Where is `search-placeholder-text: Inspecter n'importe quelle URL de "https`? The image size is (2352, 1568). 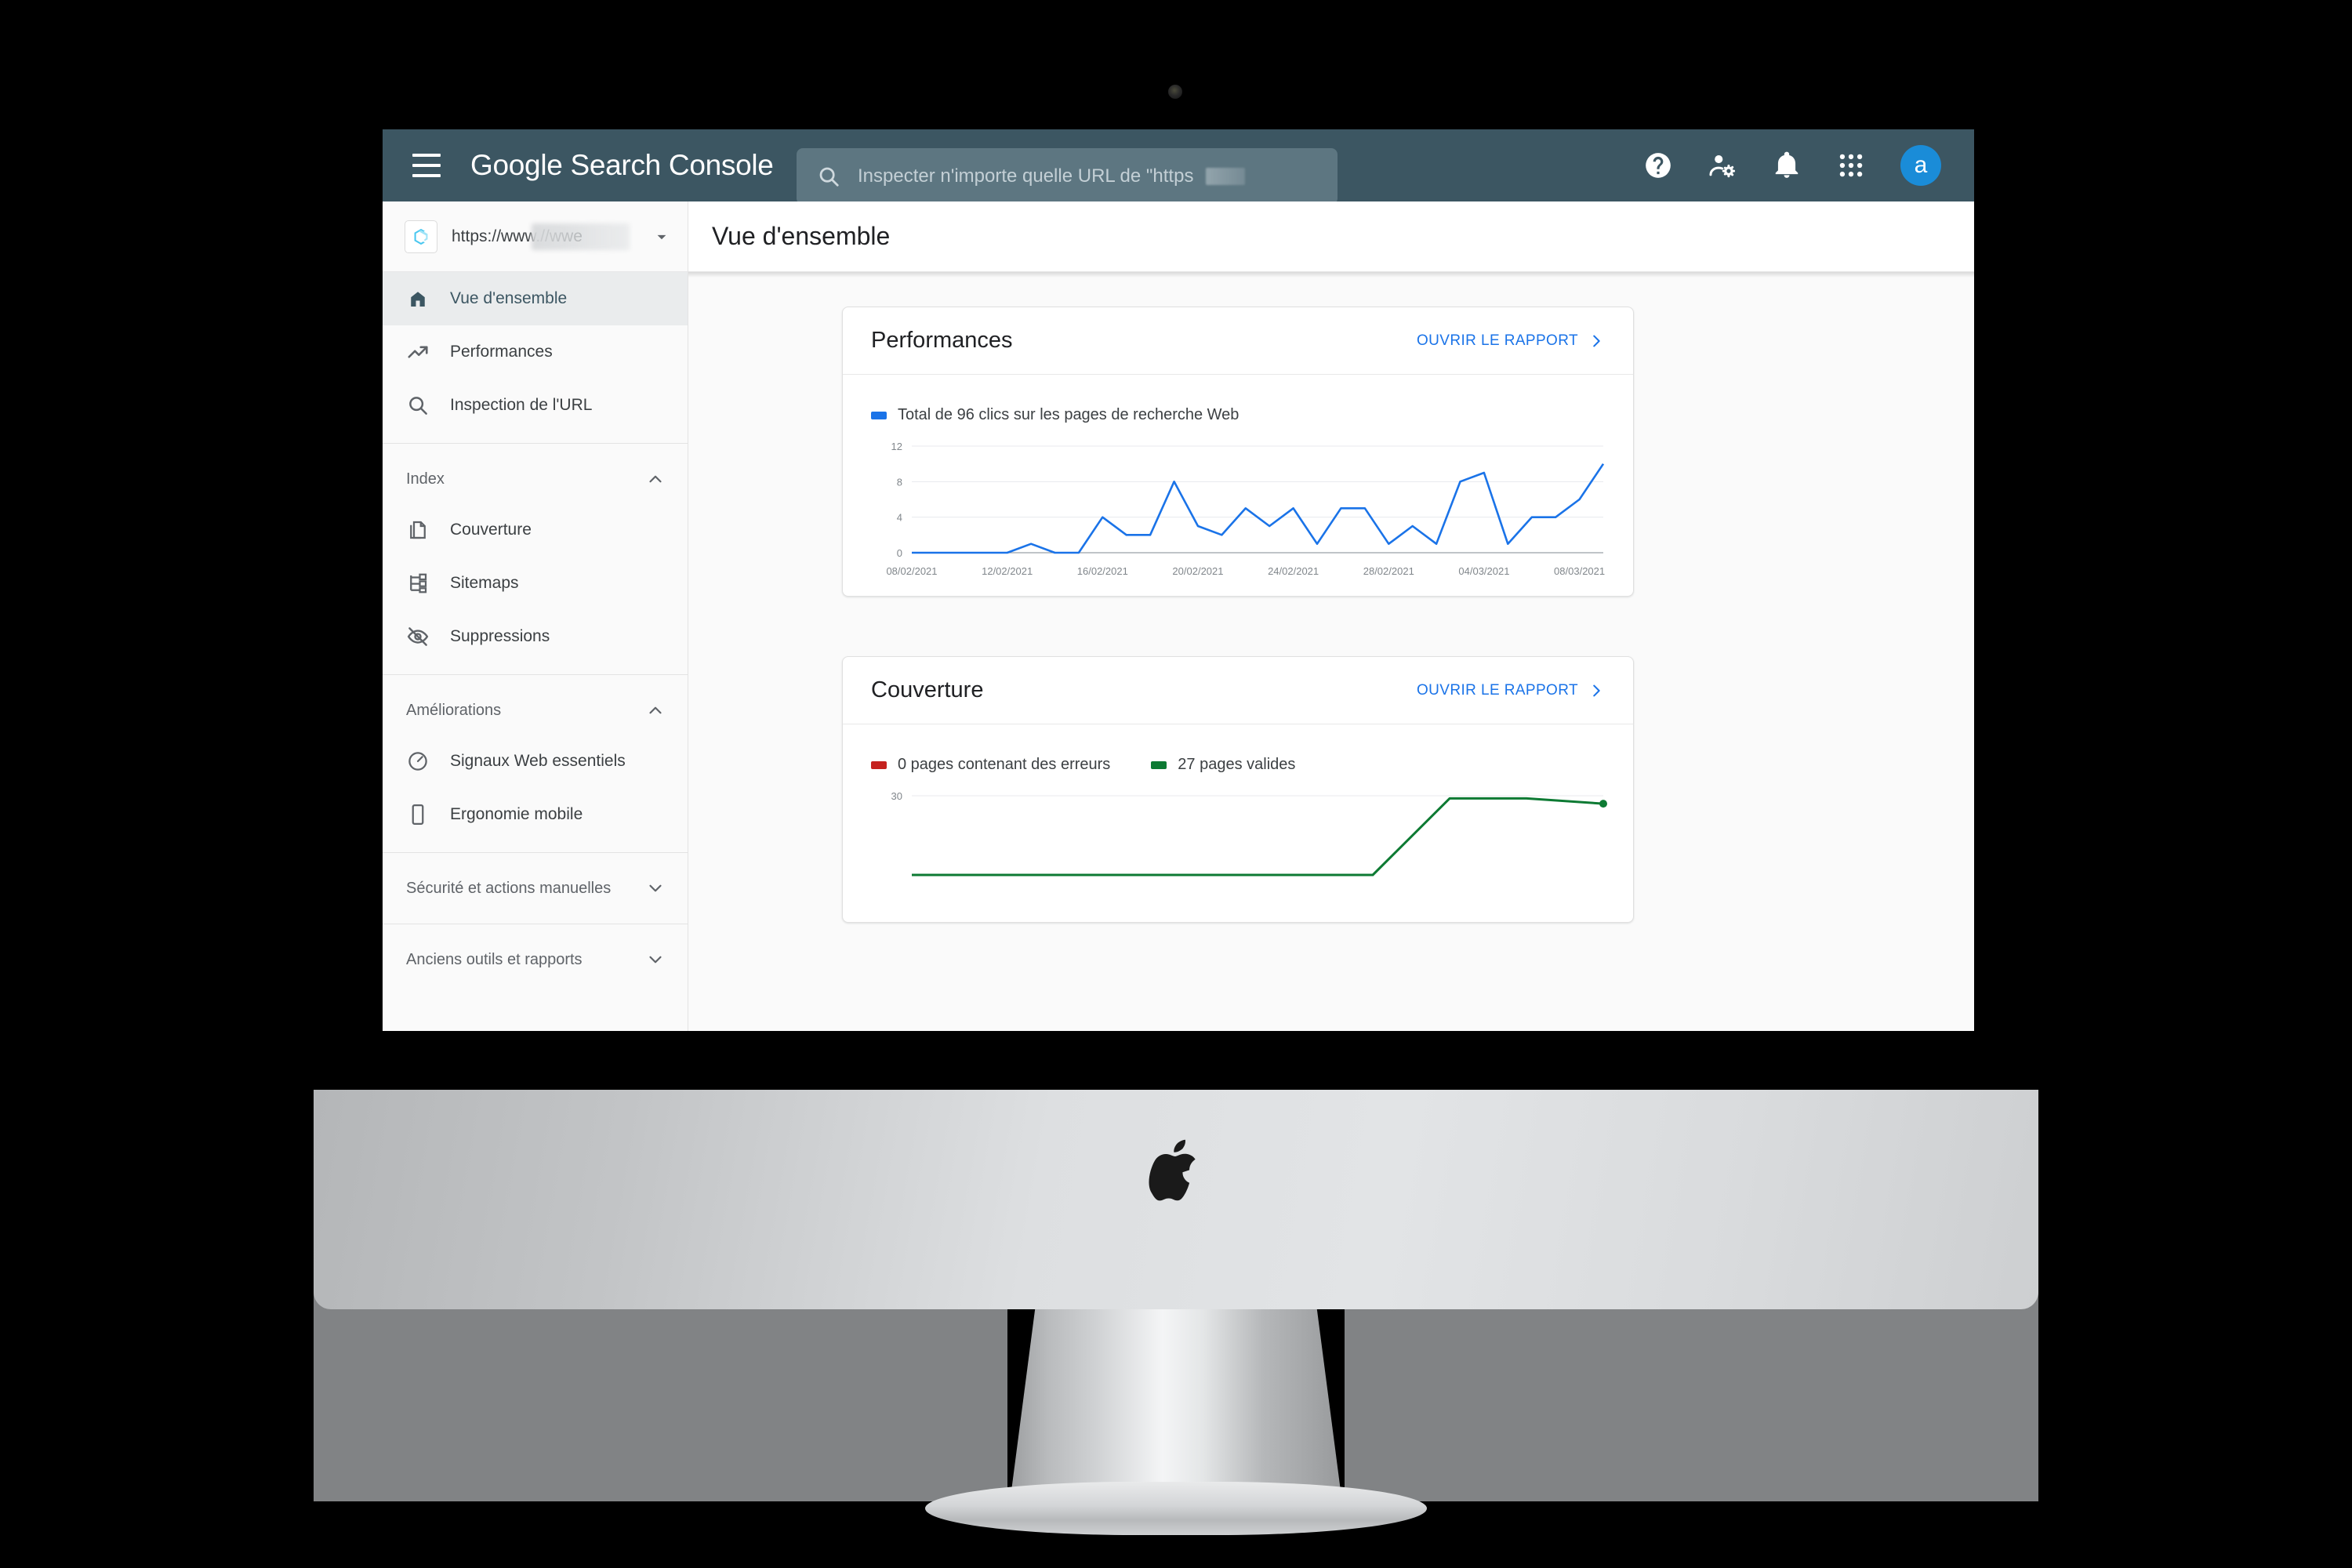
search-placeholder-text: Inspecter n'importe quelle URL de "https is located at coordinates (1026, 176).